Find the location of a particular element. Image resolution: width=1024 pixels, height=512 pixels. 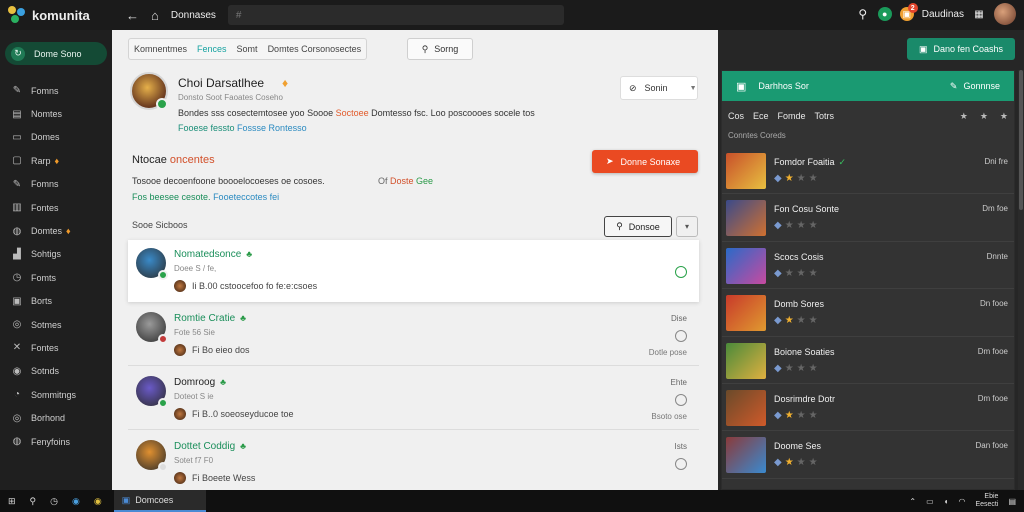

game-name: Fomdor Foaitia ✓ is located at coordinates (810, 162).